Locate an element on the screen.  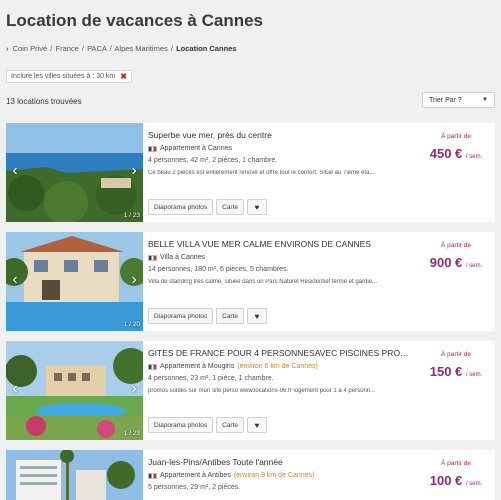
price-box: À partir de 900 € / sem. is located at coordinates (456, 281).